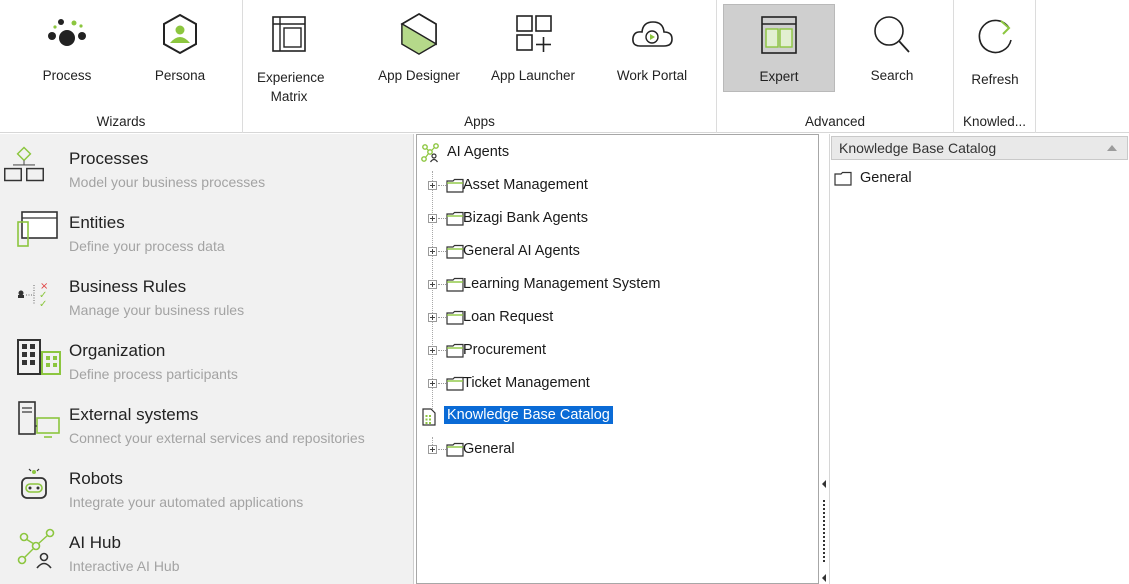 The height and width of the screenshot is (584, 1129). Describe the element at coordinates (134, 414) in the screenshot. I see `nav-external-systems-title: External systems` at that location.